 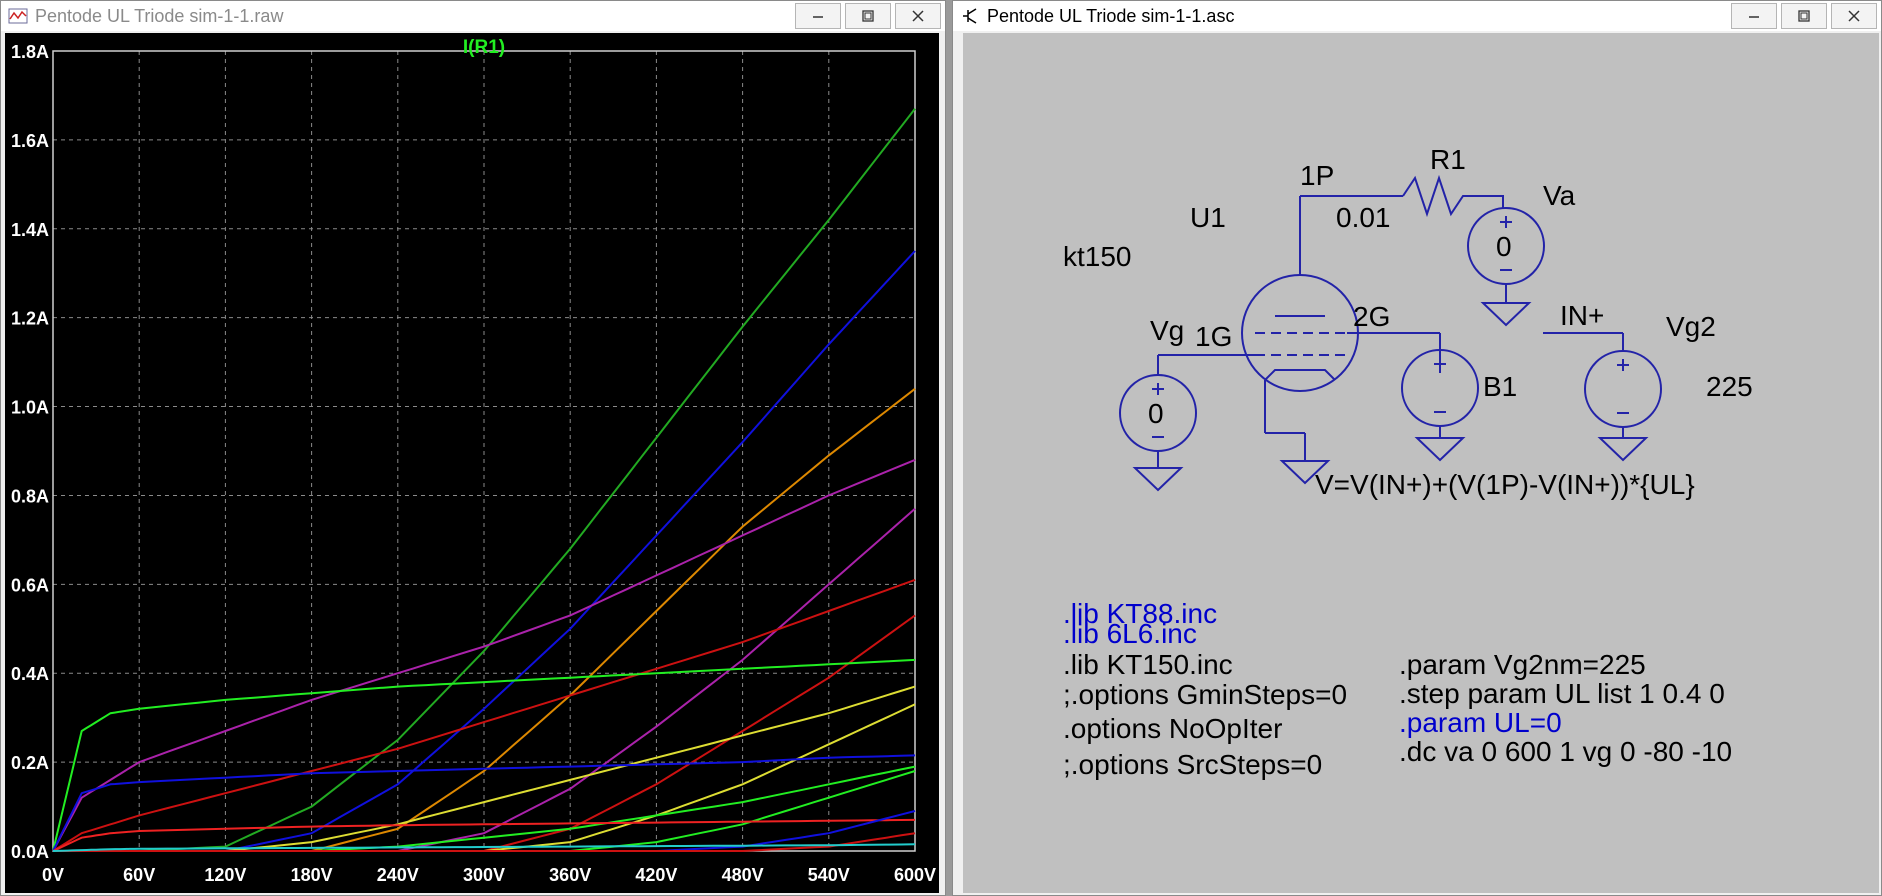 What do you see at coordinates (1111, 15) in the screenshot?
I see `schematic-window-title: Pentode UL Triode sim-1-1.asc` at bounding box center [1111, 15].